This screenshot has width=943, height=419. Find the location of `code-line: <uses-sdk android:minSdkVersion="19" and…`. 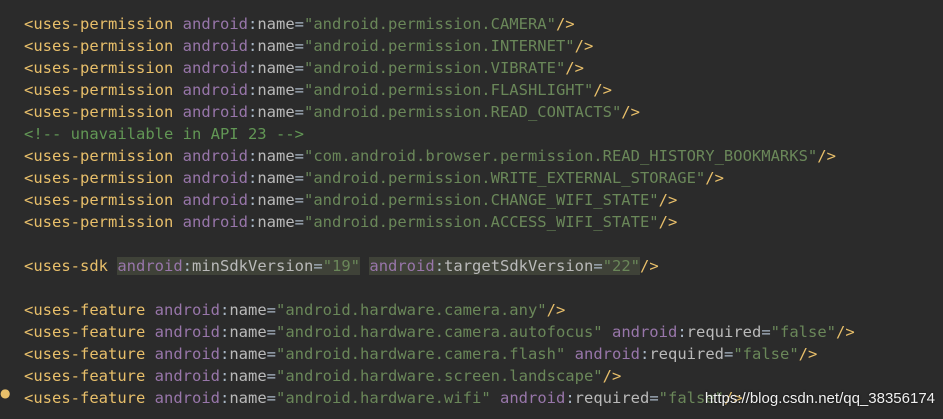

code-line: <uses-sdk android:minSdkVersion="19" and… is located at coordinates (341, 266).